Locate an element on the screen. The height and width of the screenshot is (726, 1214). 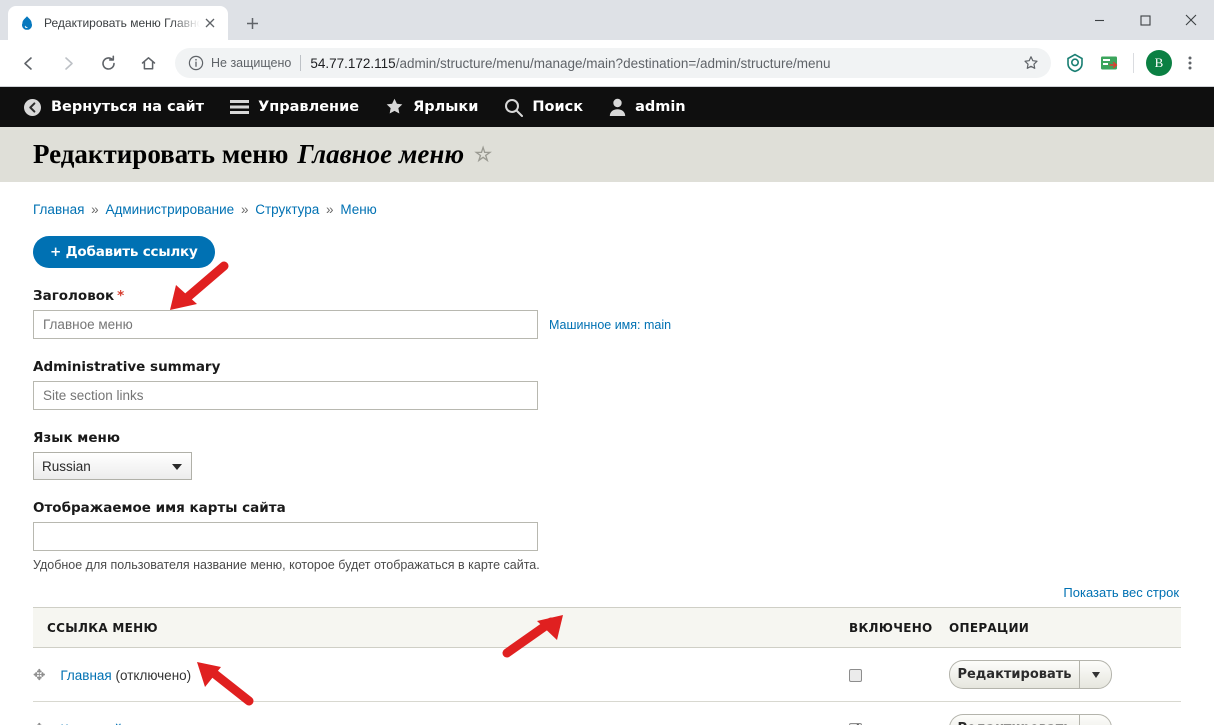
sitemap-name-input is located at coordinates (285, 536).